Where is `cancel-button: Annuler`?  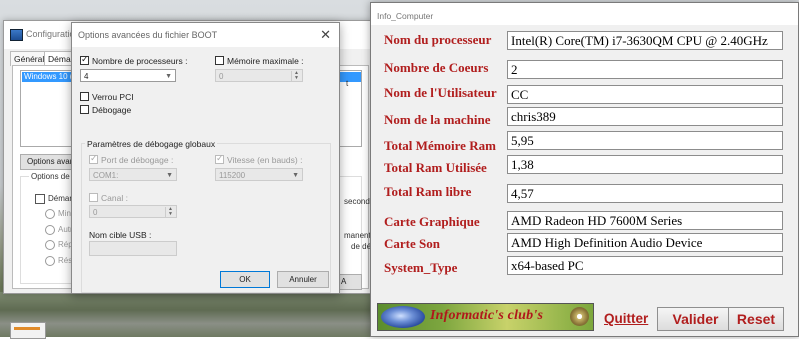
cancel-button: Annuler is located at coordinates (303, 279).